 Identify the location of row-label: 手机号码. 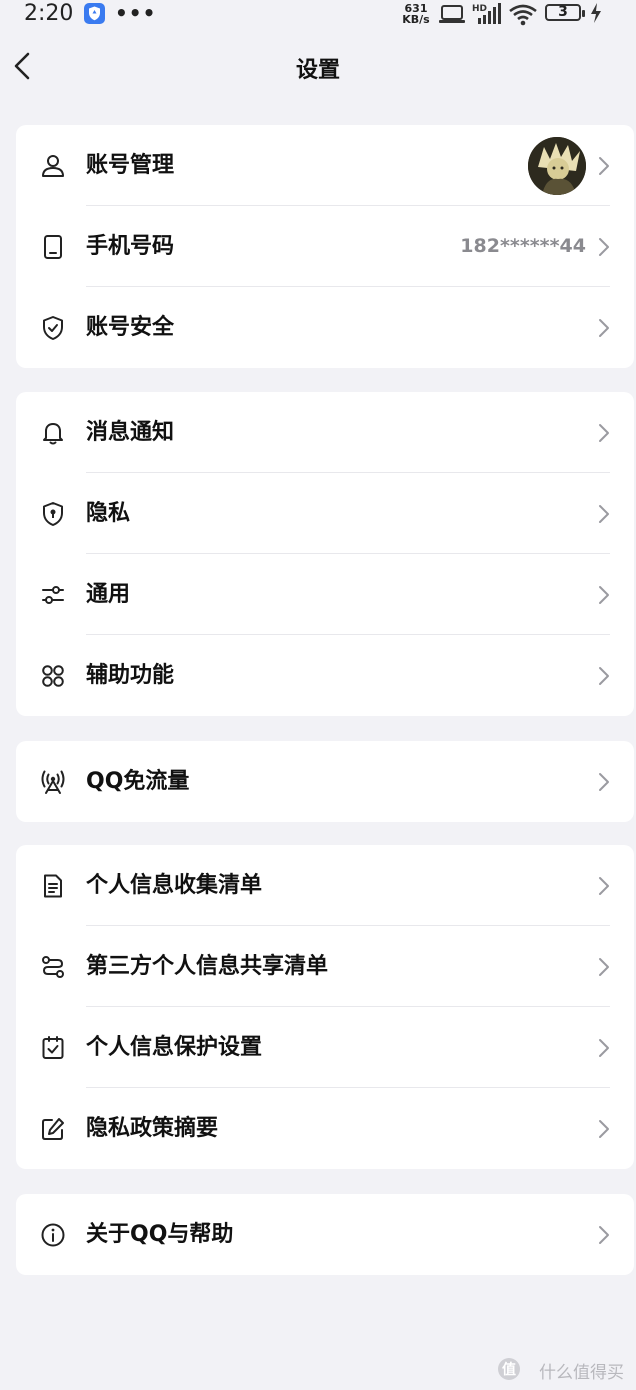
(130, 246).